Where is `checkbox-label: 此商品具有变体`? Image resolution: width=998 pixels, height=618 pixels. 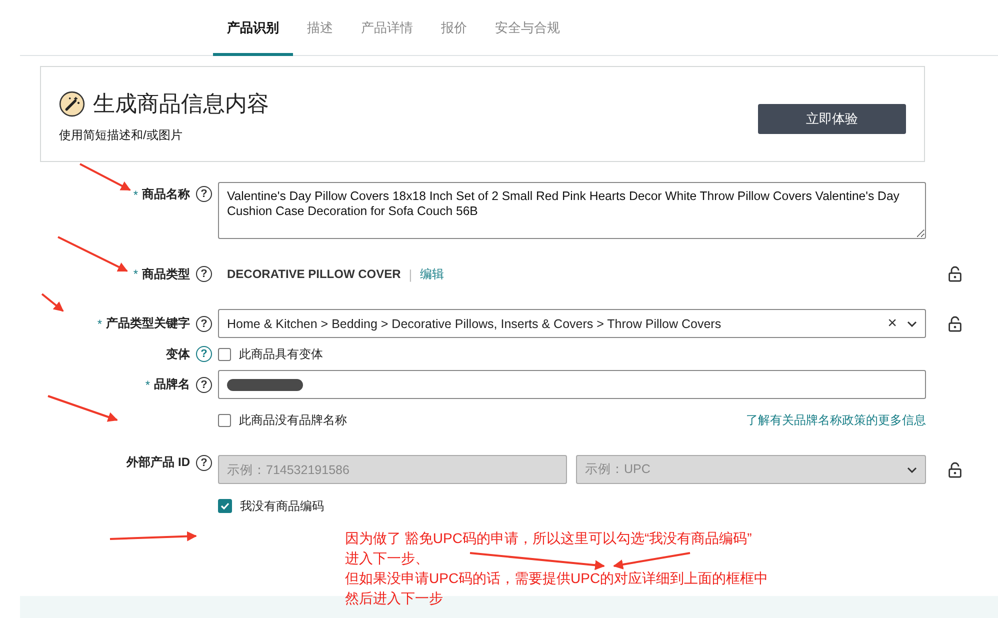 checkbox-label: 此商品具有变体 is located at coordinates (281, 354).